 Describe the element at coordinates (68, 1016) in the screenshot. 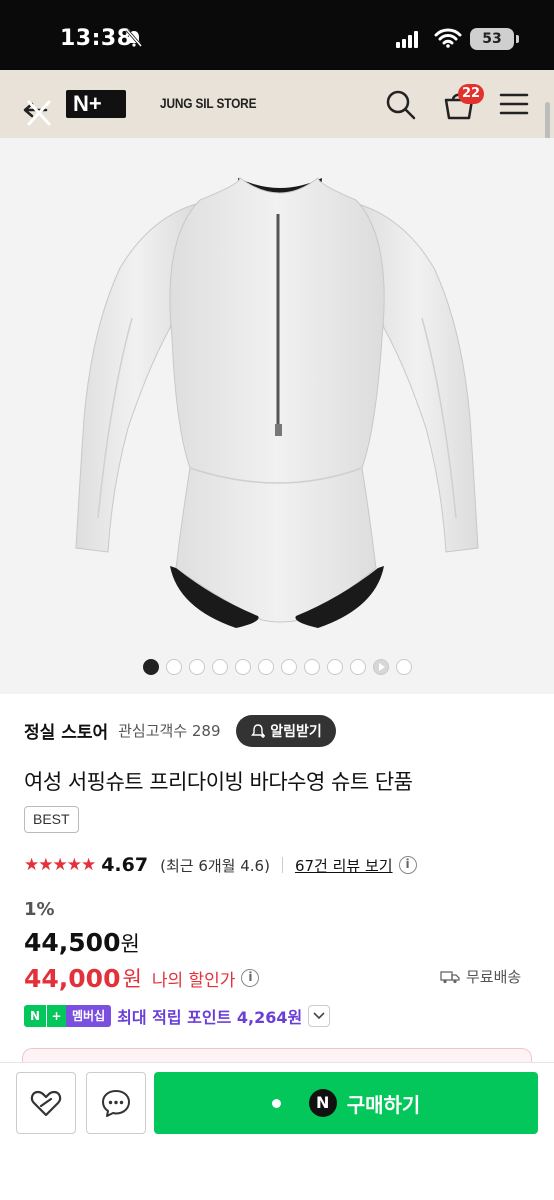

I see `nplus-membership-badge: N + 멤버십` at that location.